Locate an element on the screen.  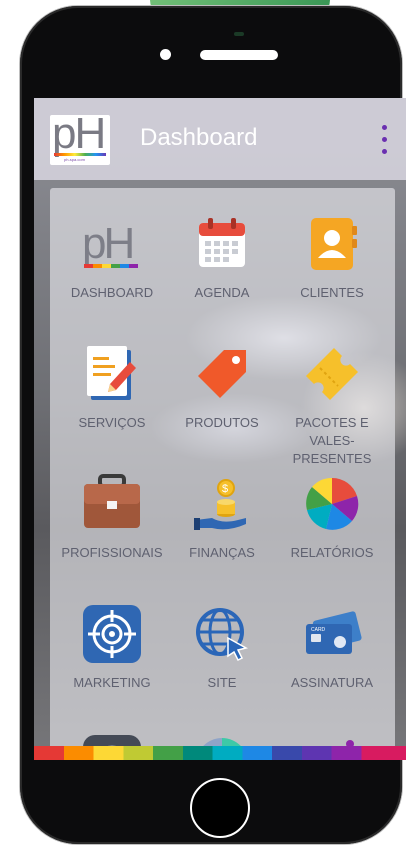
target-icon is located at coordinates (112, 634).